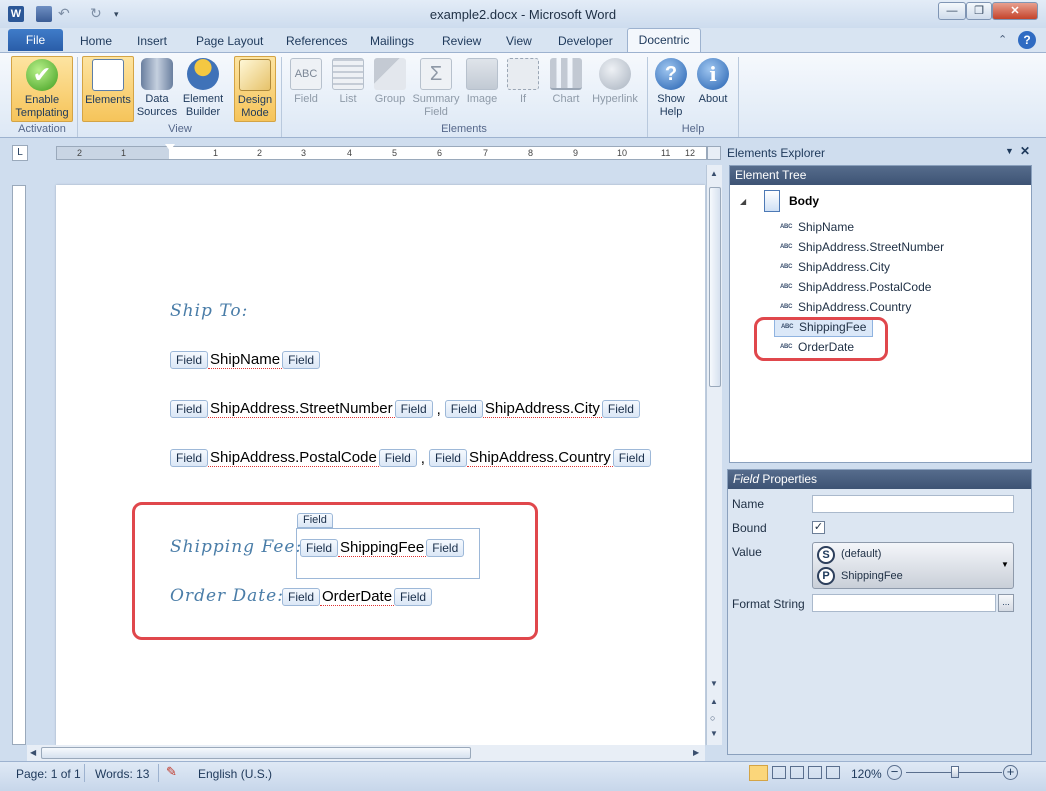 This screenshot has height=791, width=1046. Describe the element at coordinates (390, 89) in the screenshot. I see `group-button: Group` at that location.